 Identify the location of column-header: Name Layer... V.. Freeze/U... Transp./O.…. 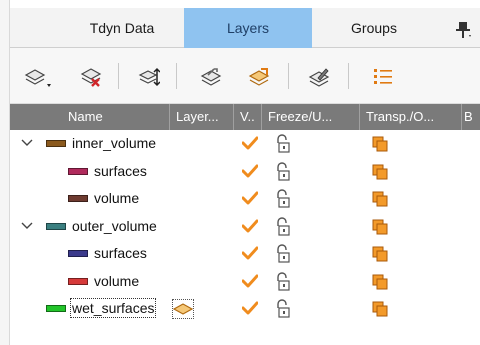
(245, 117).